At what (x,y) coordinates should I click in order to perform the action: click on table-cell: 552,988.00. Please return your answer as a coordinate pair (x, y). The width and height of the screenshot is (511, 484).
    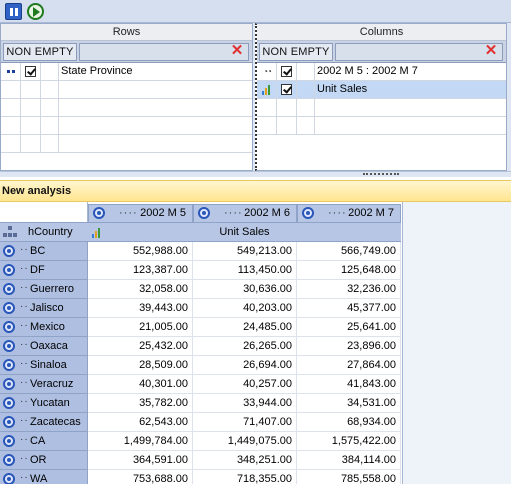
    Looking at the image, I should click on (140, 251).